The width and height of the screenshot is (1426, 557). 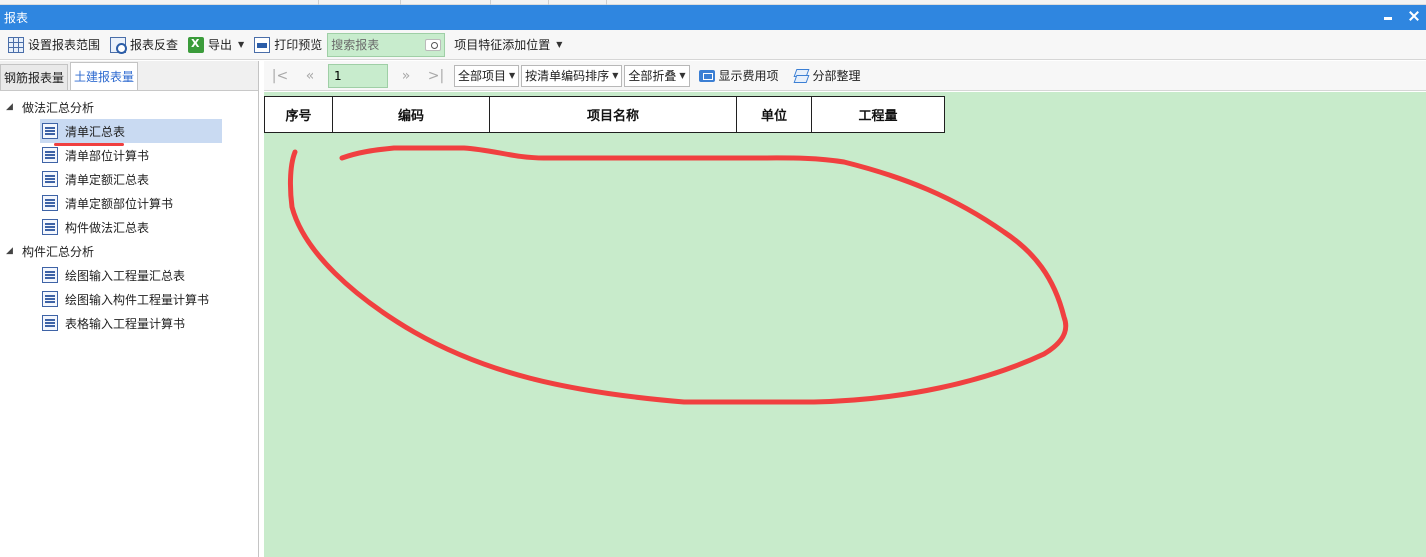 What do you see at coordinates (706, 75) in the screenshot?
I see `fee-icon` at bounding box center [706, 75].